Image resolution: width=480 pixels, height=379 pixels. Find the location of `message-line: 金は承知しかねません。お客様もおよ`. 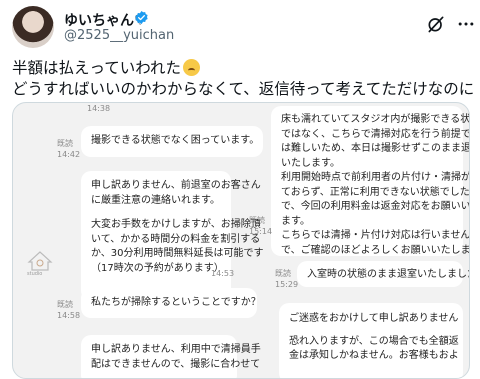

message-line: 金は承知しかねません。お客様もおよ is located at coordinates (374, 355).